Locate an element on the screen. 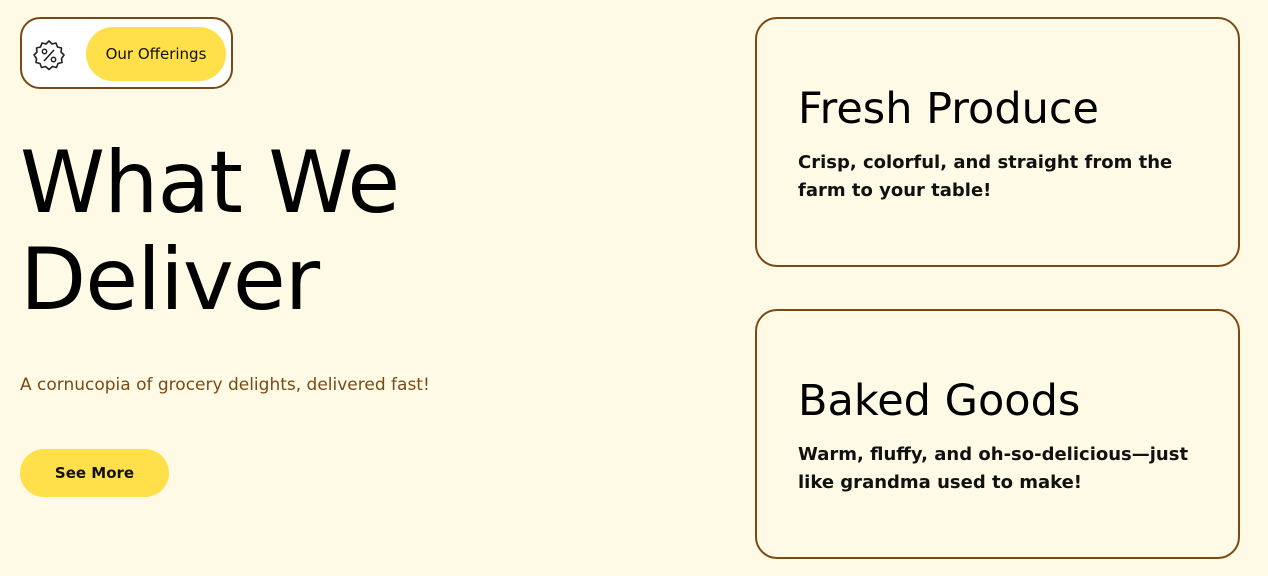 This screenshot has width=1268, height=576. page-title: What We Deliver is located at coordinates (210, 231).